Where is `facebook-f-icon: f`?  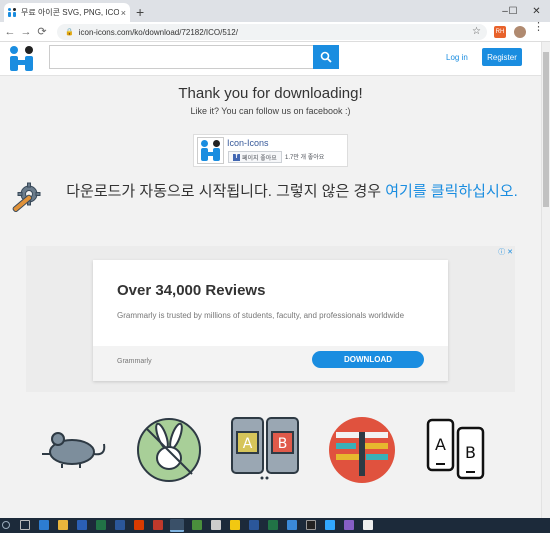 facebook-f-icon: f is located at coordinates (236, 157).